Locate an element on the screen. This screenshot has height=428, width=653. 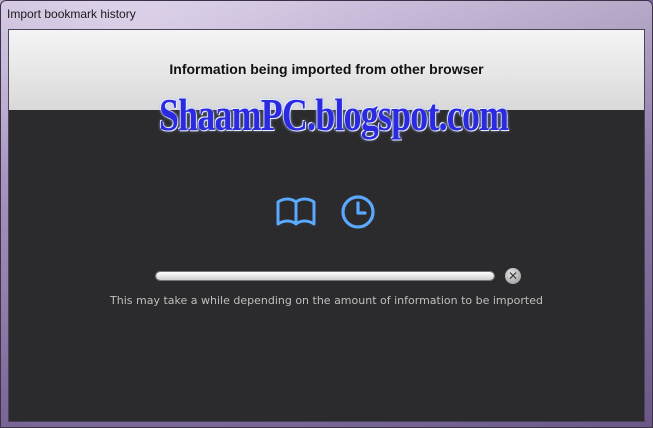
window-title: Import bookmark history is located at coordinates (71, 14).